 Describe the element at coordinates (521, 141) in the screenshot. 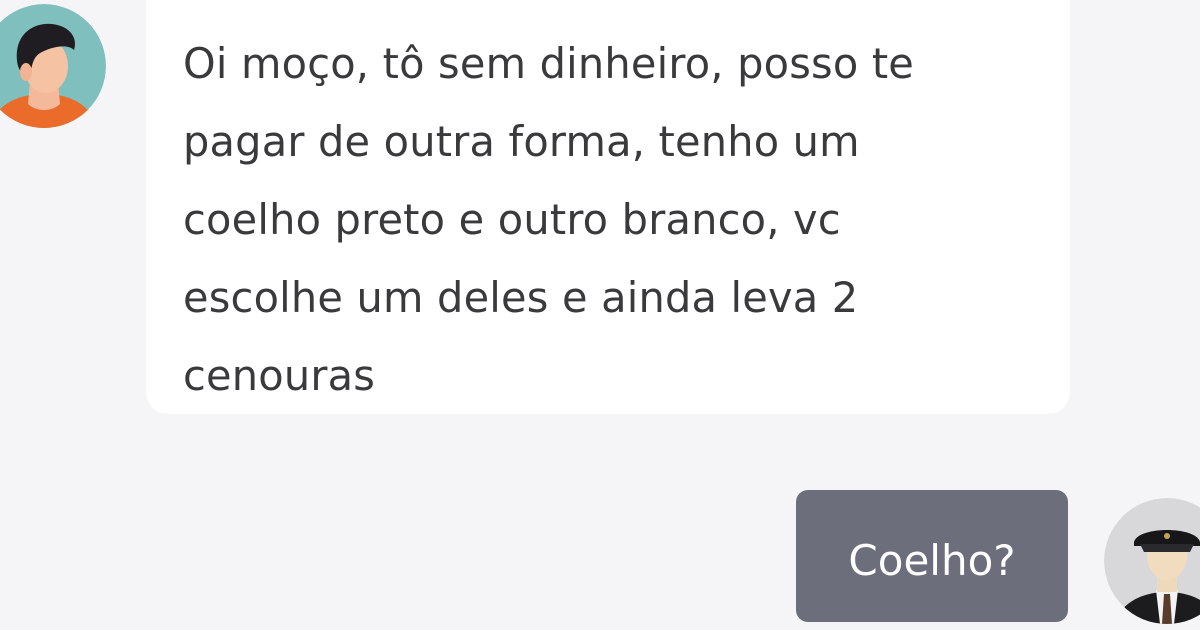

I see `message-line: pagar de outra forma, tenho um` at that location.